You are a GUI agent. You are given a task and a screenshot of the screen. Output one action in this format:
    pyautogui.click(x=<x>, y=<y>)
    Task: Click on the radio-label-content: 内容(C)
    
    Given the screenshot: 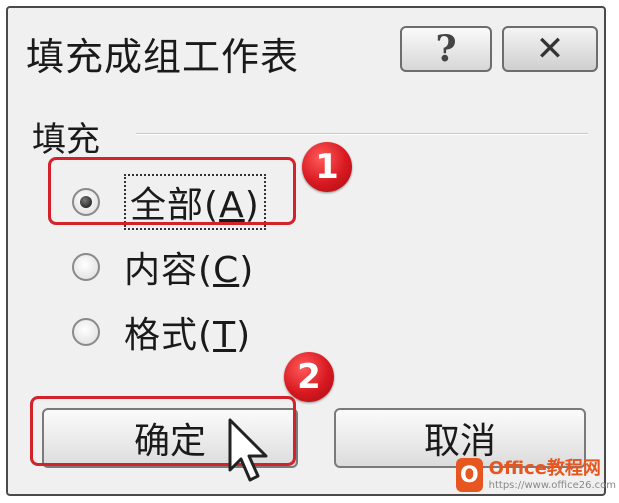 What is the action you would take?
    pyautogui.click(x=189, y=270)
    